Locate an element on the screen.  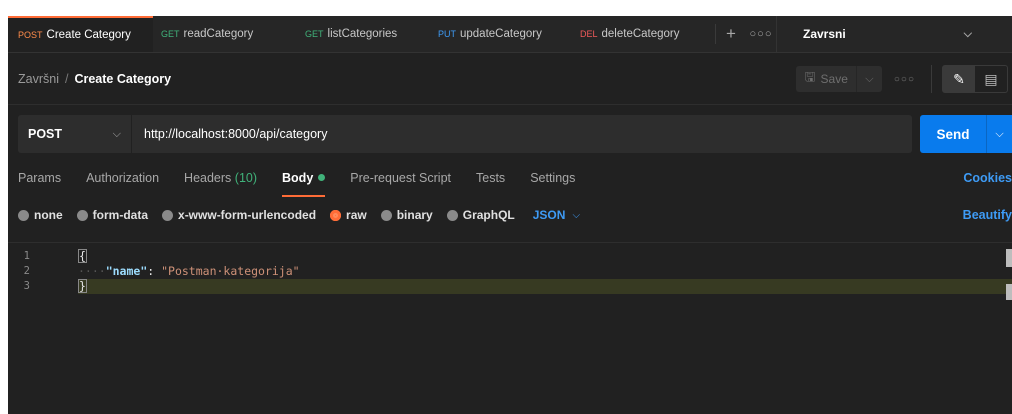
save-icon: 🖫 is located at coordinates (810, 76).